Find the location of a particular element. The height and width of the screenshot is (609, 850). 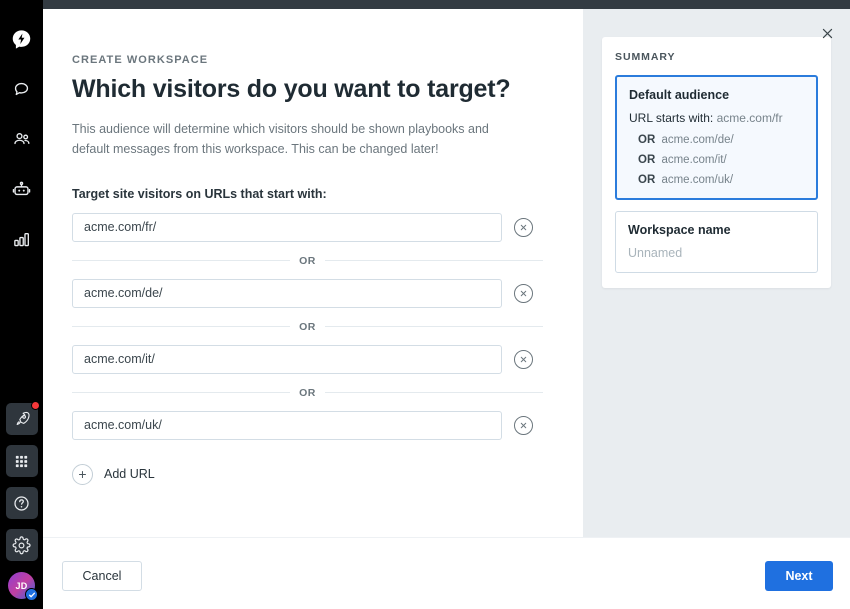

avatar: JD is located at coordinates (23, 586).